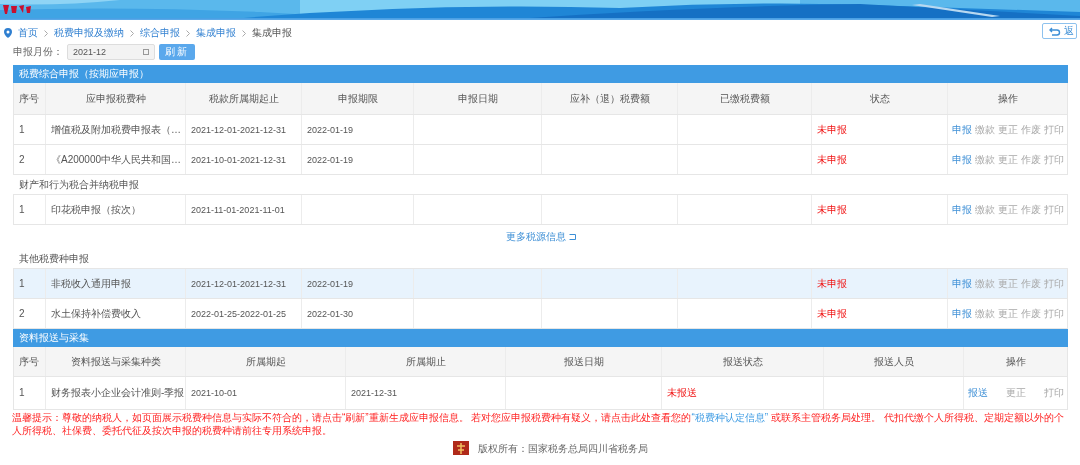  Describe the element at coordinates (244, 209) in the screenshot. I see `table-cell: 2021-11-01-2021-11-01` at that location.